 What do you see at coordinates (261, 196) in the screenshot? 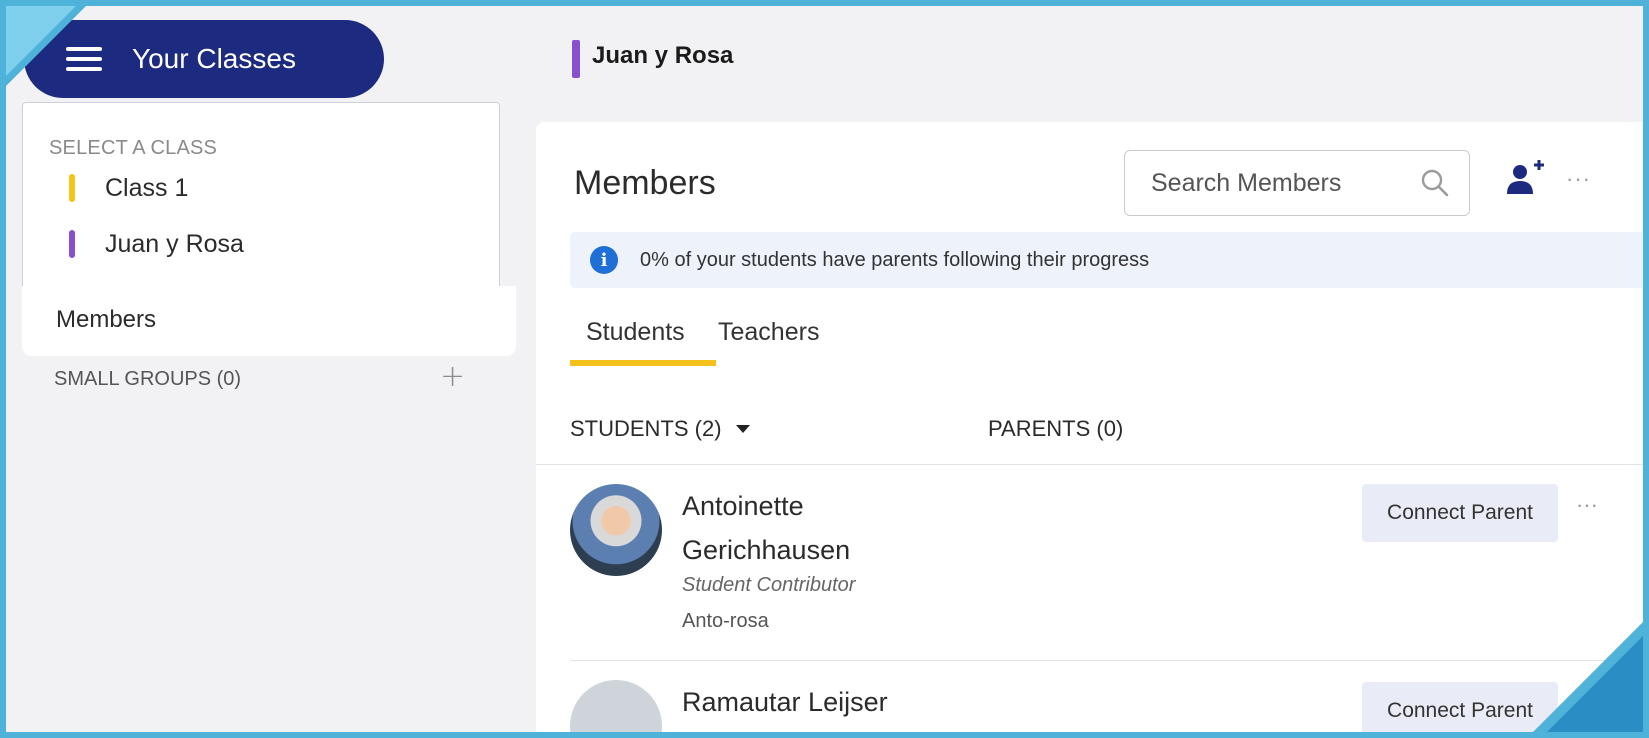
I see `class-selector-panel: SELECT A CLASS Class 1 Juan y Rosa` at bounding box center [261, 196].